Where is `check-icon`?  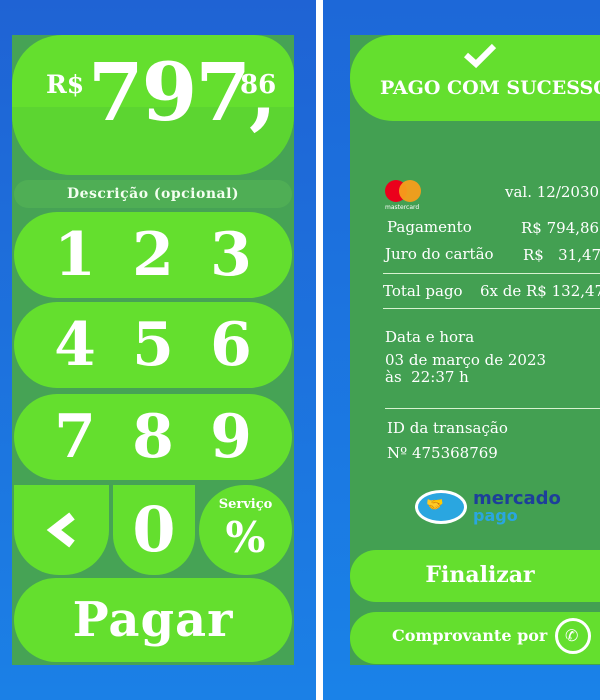 check-icon is located at coordinates (475, 59).